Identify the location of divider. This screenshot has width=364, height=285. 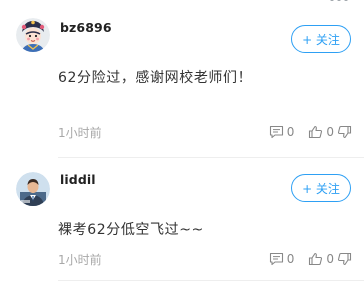
(211, 280).